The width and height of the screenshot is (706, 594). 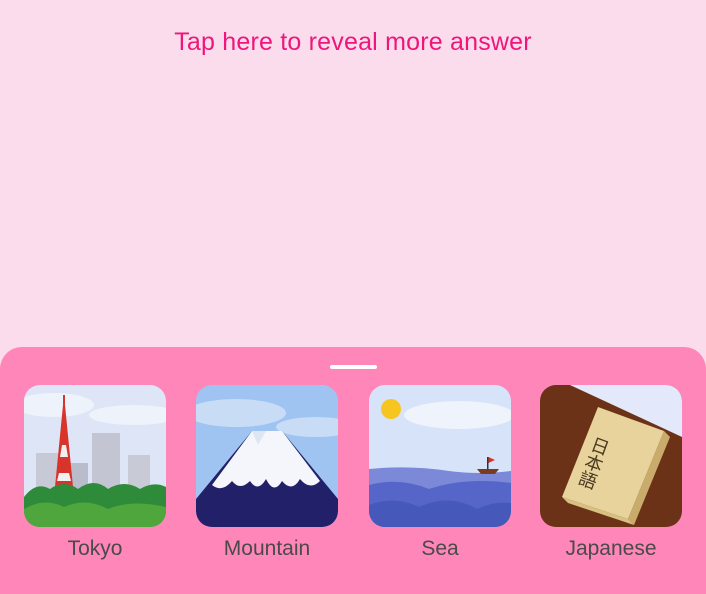 I want to click on option-card-sea: Sea, so click(x=440, y=480).